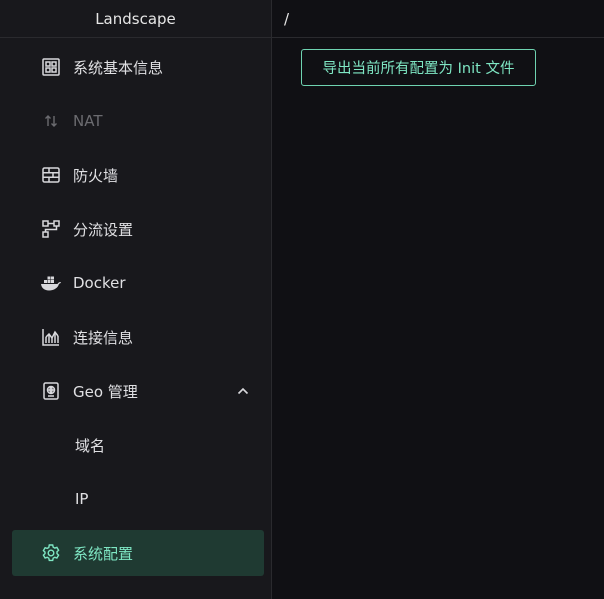 This screenshot has width=604, height=599. Describe the element at coordinates (105, 391) in the screenshot. I see `sidebar-item-label: Geo 管理` at that location.